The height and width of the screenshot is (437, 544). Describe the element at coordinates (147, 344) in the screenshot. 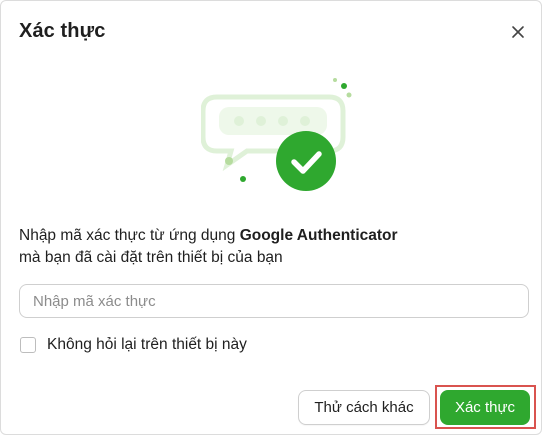

I see `remember-device-label: Không hỏi lại trên thiết bị này` at that location.